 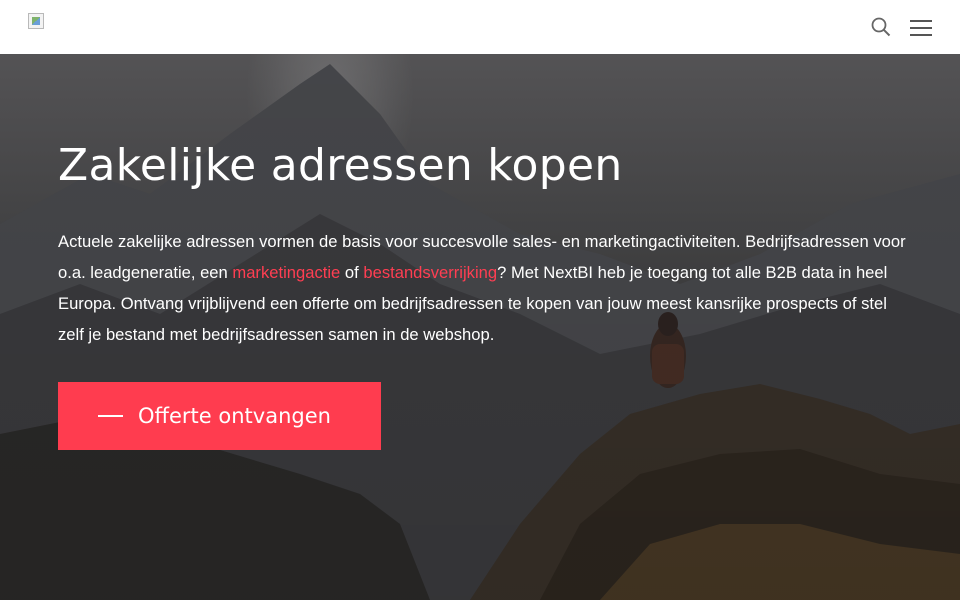 What do you see at coordinates (920, 27) in the screenshot?
I see `hamburger-menu-icon` at bounding box center [920, 27].